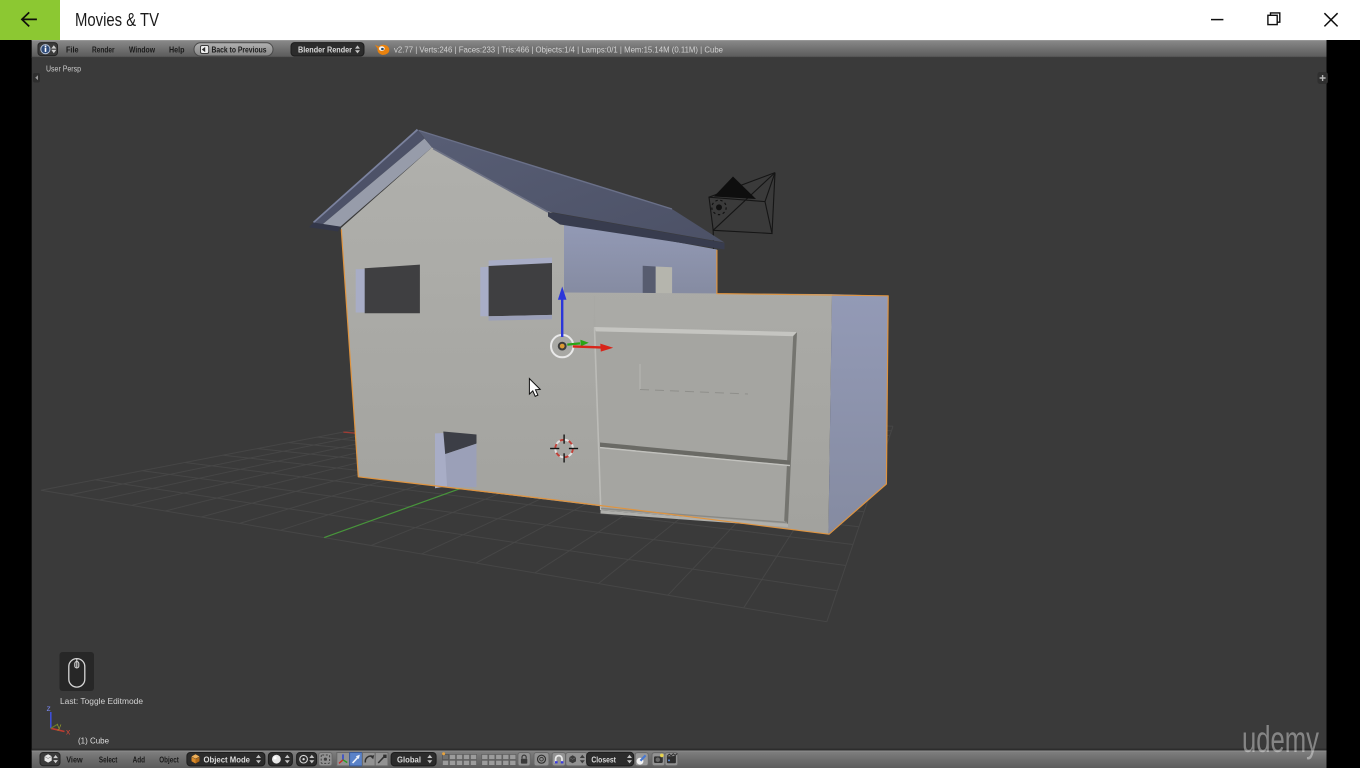 This screenshot has height=768, width=1360. Describe the element at coordinates (1280, 739) in the screenshot. I see `svg-text: udemy` at that location.